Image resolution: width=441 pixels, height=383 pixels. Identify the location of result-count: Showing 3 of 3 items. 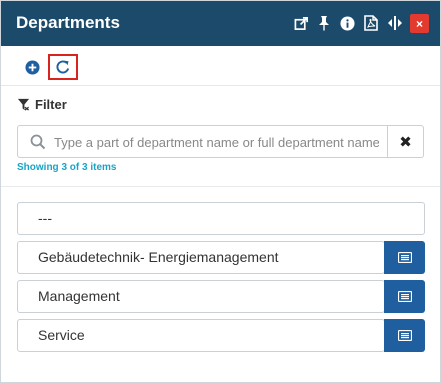
(67, 167).